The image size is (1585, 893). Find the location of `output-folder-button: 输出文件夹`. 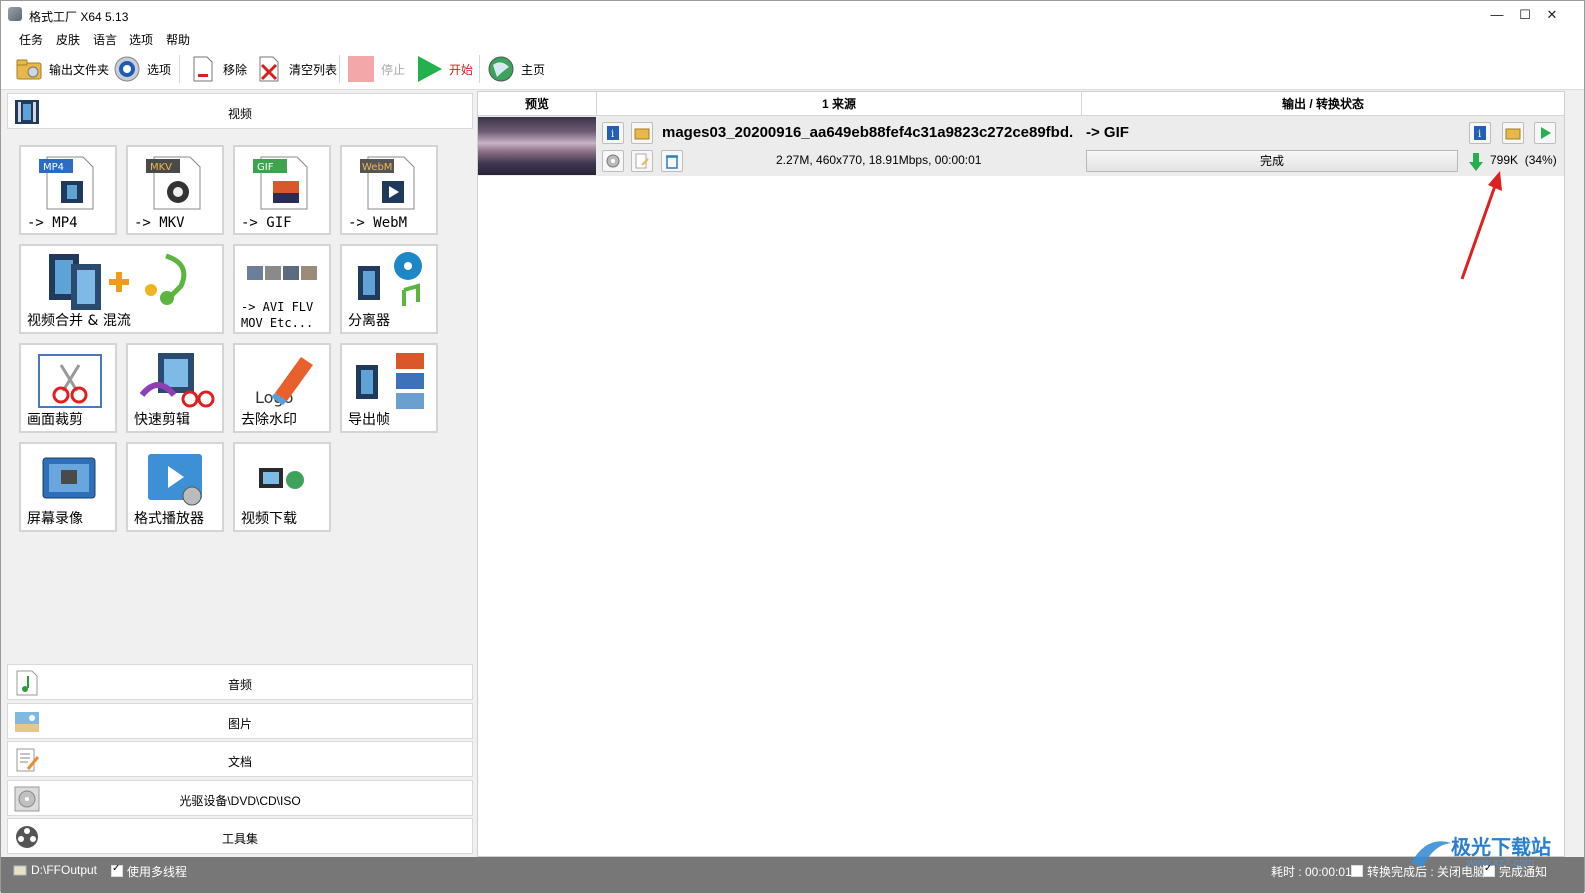

output-folder-button: 输出文件夹 is located at coordinates (62, 69).